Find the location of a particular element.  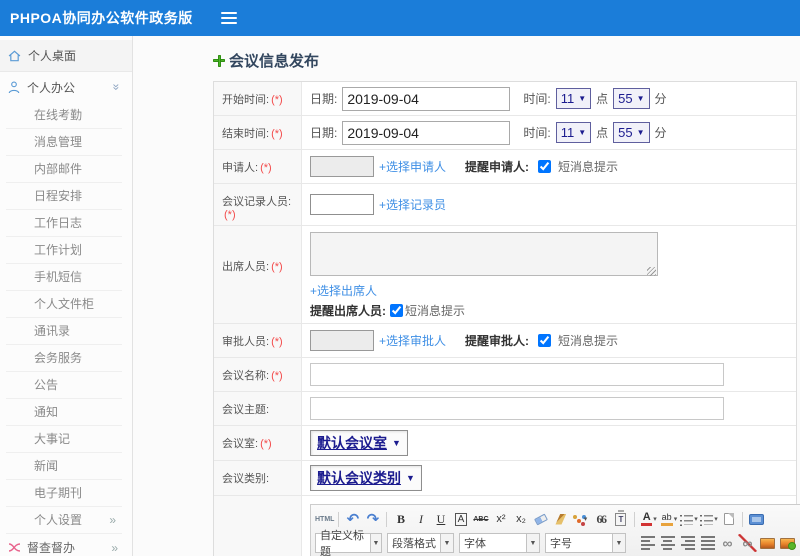

sidebar-item-announcement: 公告 is located at coordinates (64, 385).